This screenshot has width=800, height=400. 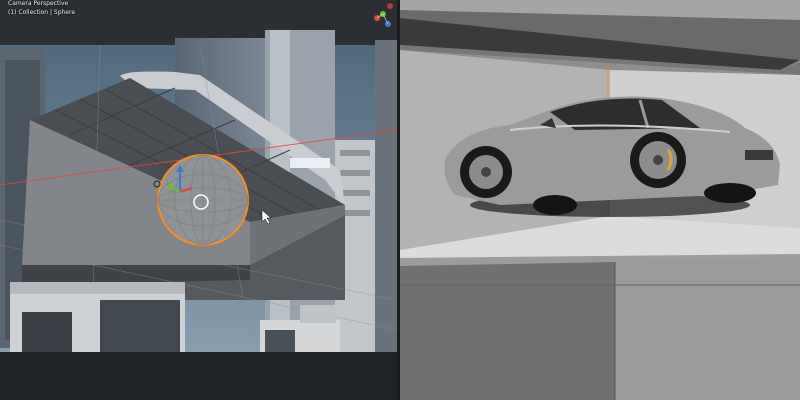 I want to click on navigation-gizmo-icon, so click(x=382, y=15).